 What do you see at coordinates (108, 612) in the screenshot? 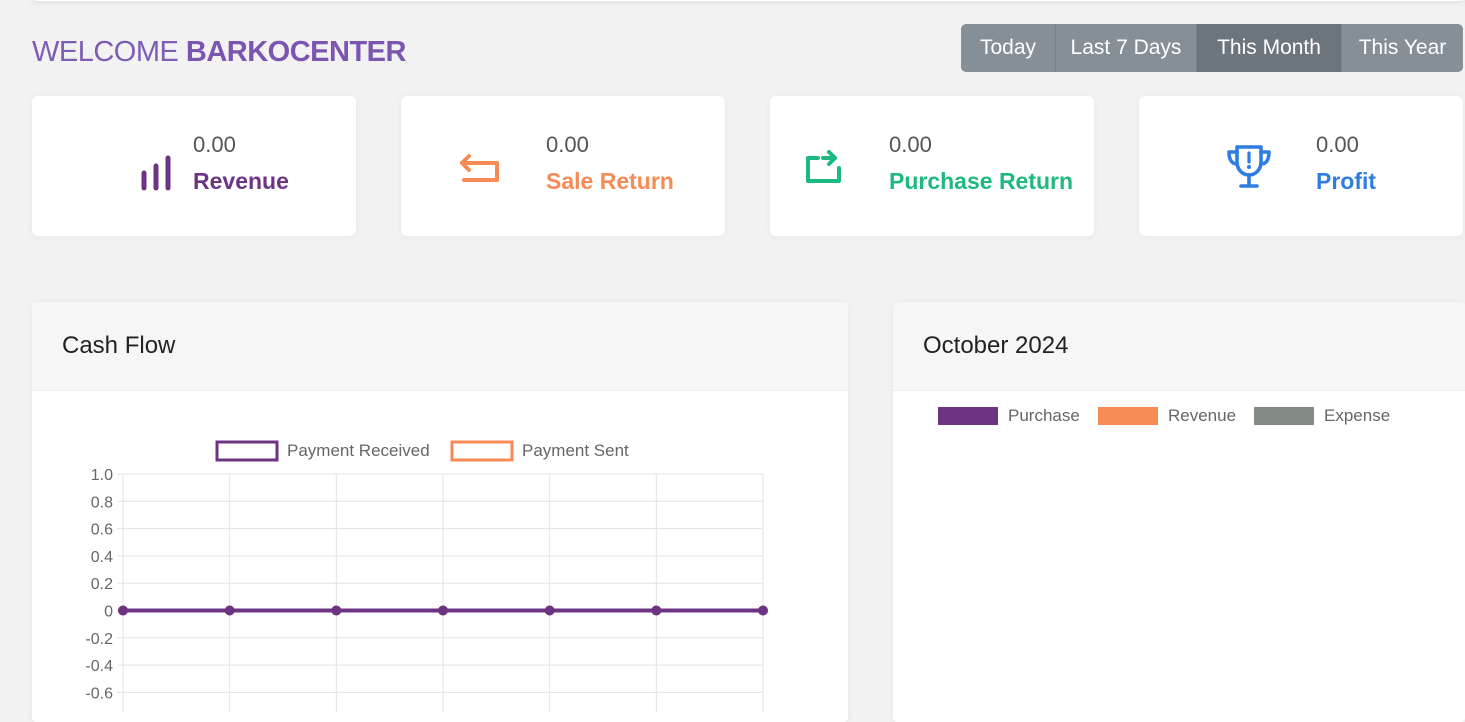
I see `y-tick-label: 0` at bounding box center [108, 612].